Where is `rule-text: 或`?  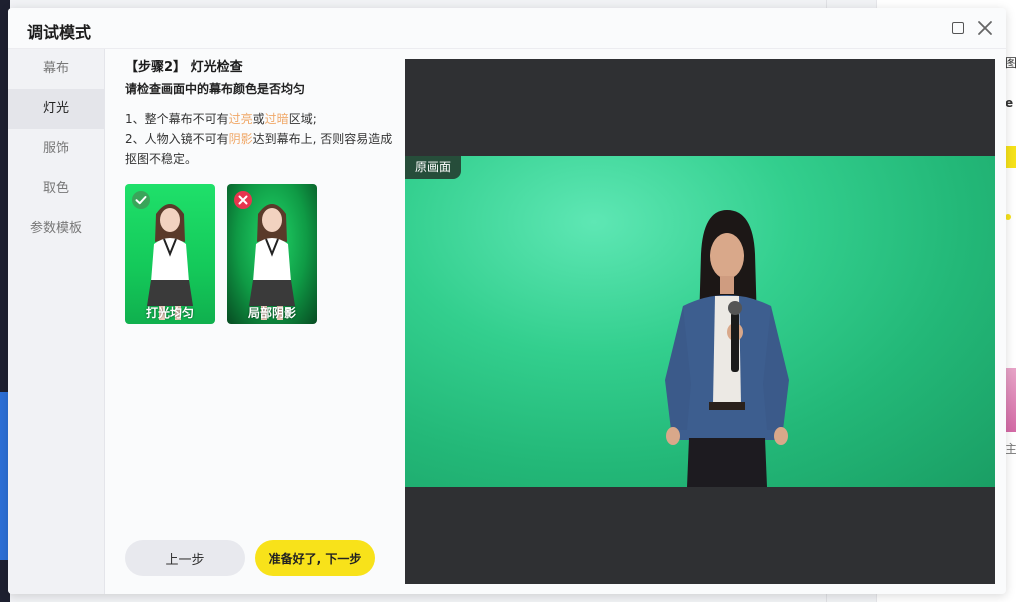
rule-text: 或 is located at coordinates (258, 119).